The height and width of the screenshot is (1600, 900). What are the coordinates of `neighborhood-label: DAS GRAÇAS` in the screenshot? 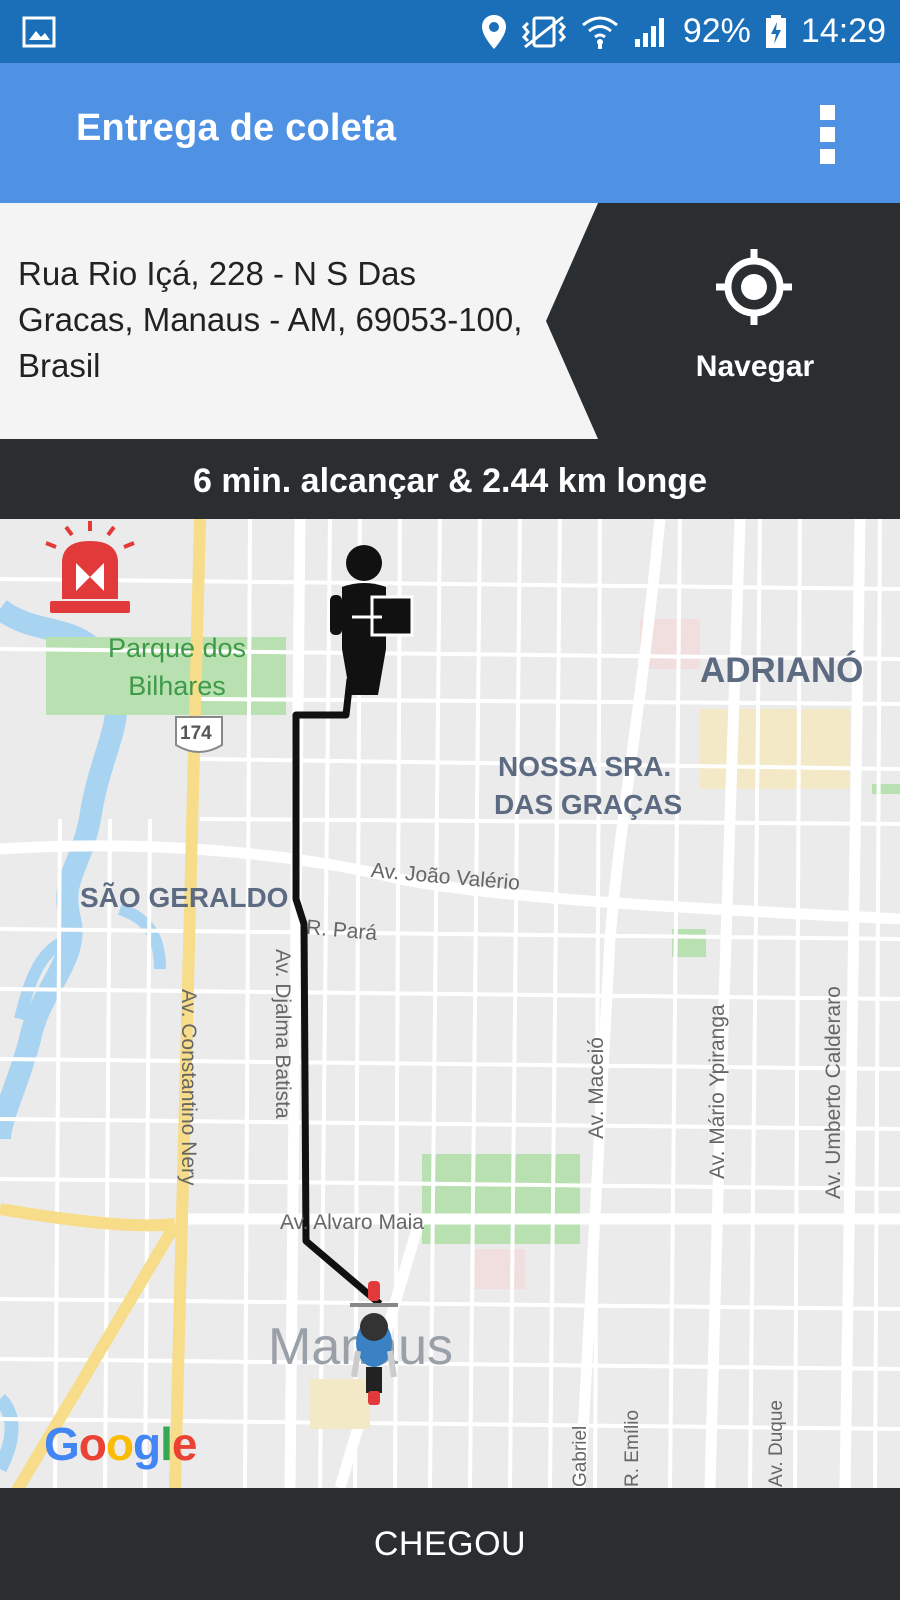 It's located at (588, 804).